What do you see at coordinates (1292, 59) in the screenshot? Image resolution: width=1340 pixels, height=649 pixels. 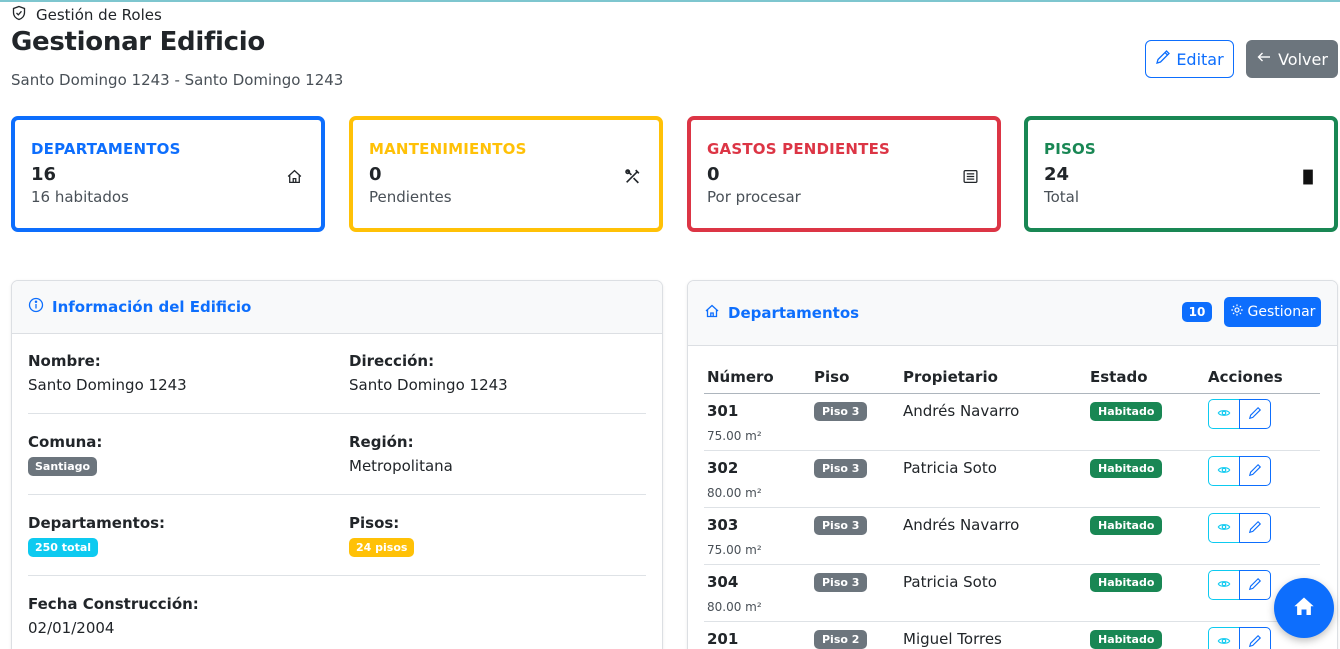 I see `back-button: Volver` at bounding box center [1292, 59].